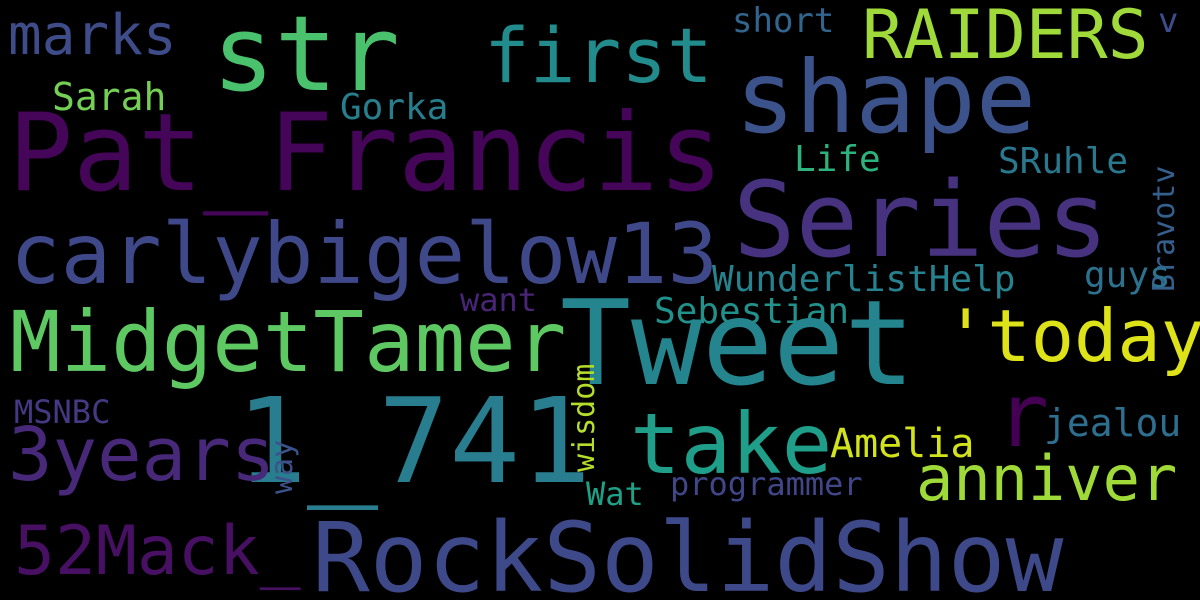  What do you see at coordinates (92, 35) in the screenshot?
I see `word-marks: marks` at bounding box center [92, 35].